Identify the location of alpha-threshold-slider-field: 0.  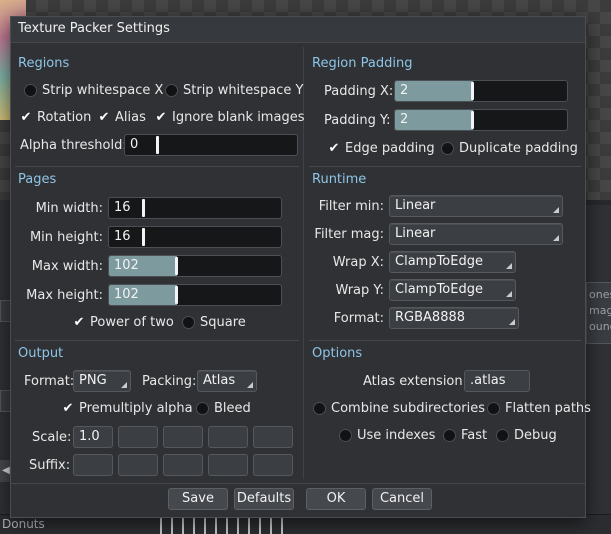
(211, 145).